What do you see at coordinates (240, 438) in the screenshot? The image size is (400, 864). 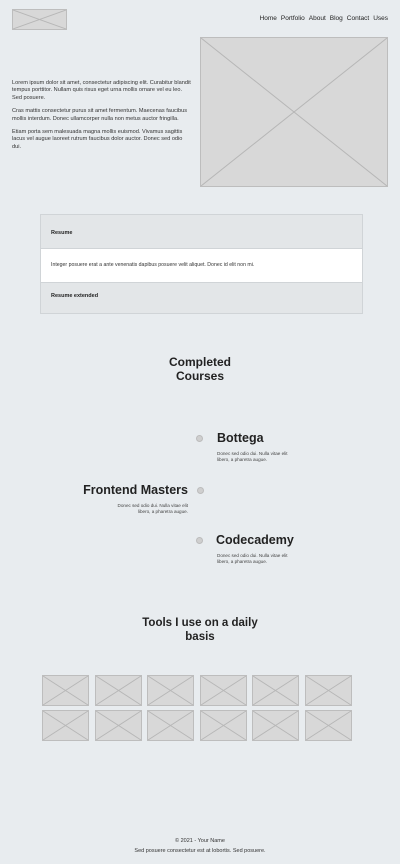 I see `course-title: Bottega` at bounding box center [240, 438].